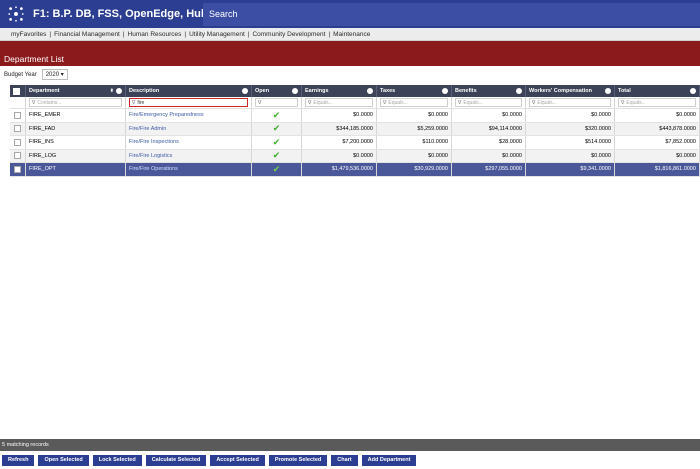 Image resolution: width=700 pixels, height=469 pixels. I want to click on nav-item-human-resources: Human Resources, so click(155, 34).